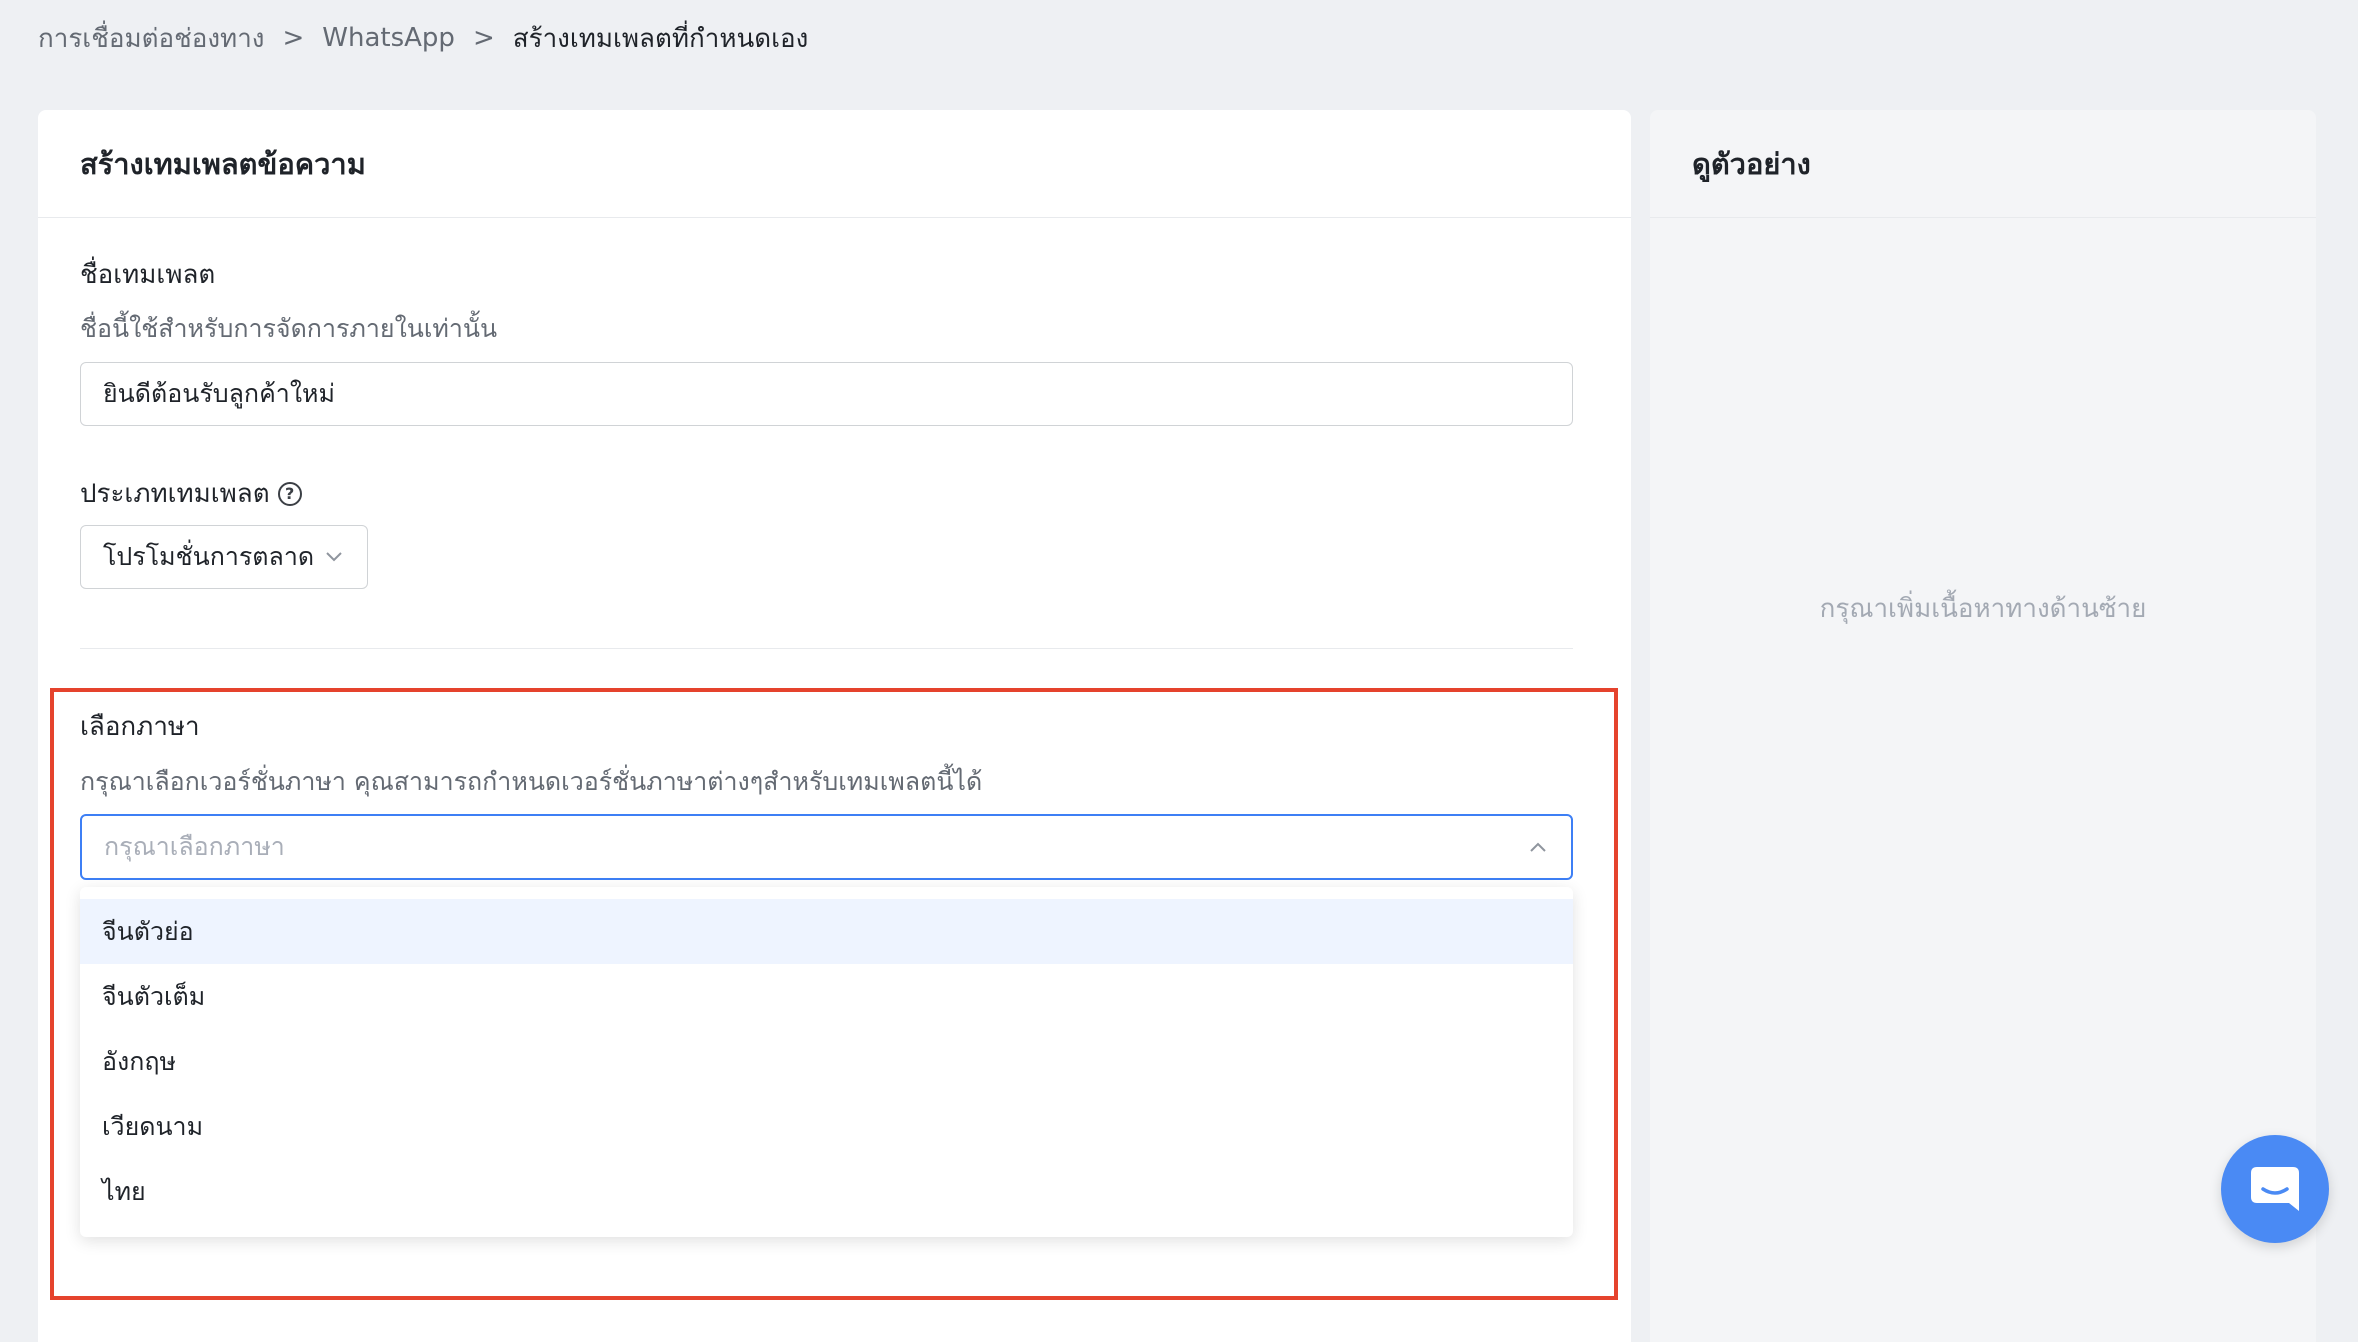 The image size is (2358, 1342). I want to click on language-placeholder: กรุณาเลือกภาษา, so click(194, 846).